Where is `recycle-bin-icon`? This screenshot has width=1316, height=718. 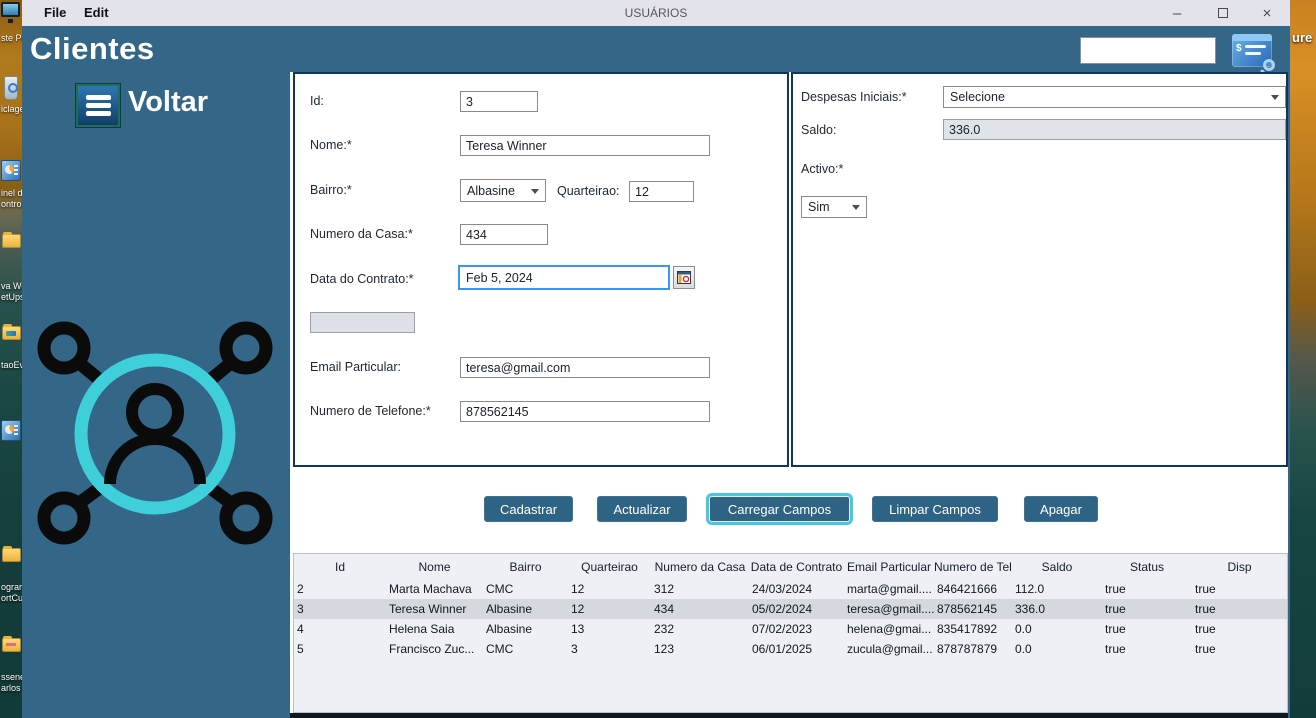 recycle-bin-icon is located at coordinates (11, 88).